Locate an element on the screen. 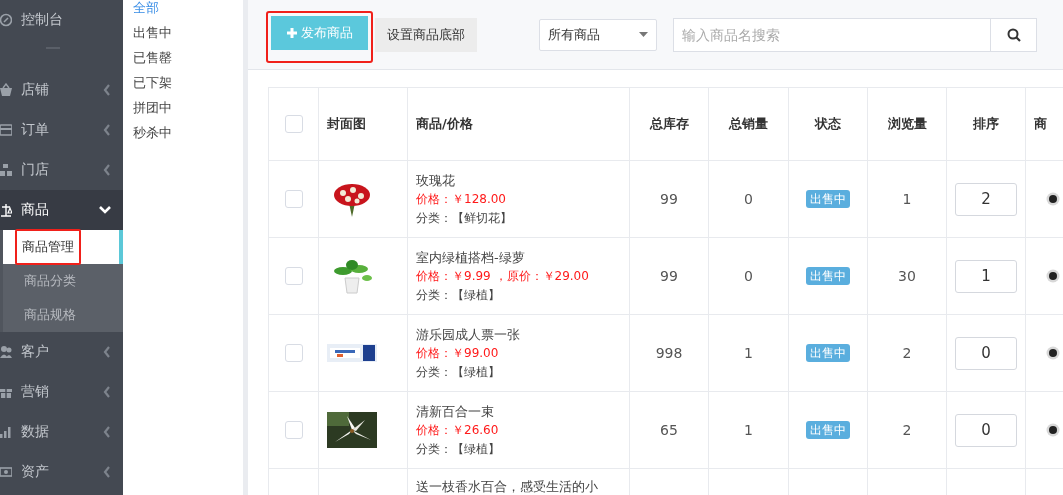 Image resolution: width=1063 pixels, height=495 pixels. type-select: 所有商品 is located at coordinates (598, 34).